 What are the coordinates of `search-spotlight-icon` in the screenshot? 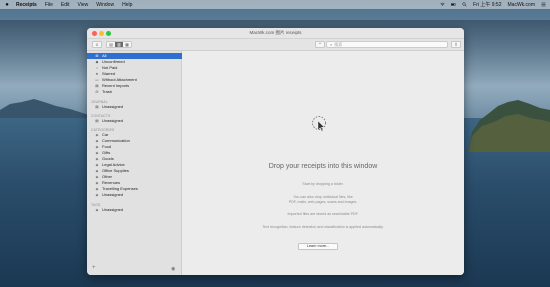 It's located at (464, 4).